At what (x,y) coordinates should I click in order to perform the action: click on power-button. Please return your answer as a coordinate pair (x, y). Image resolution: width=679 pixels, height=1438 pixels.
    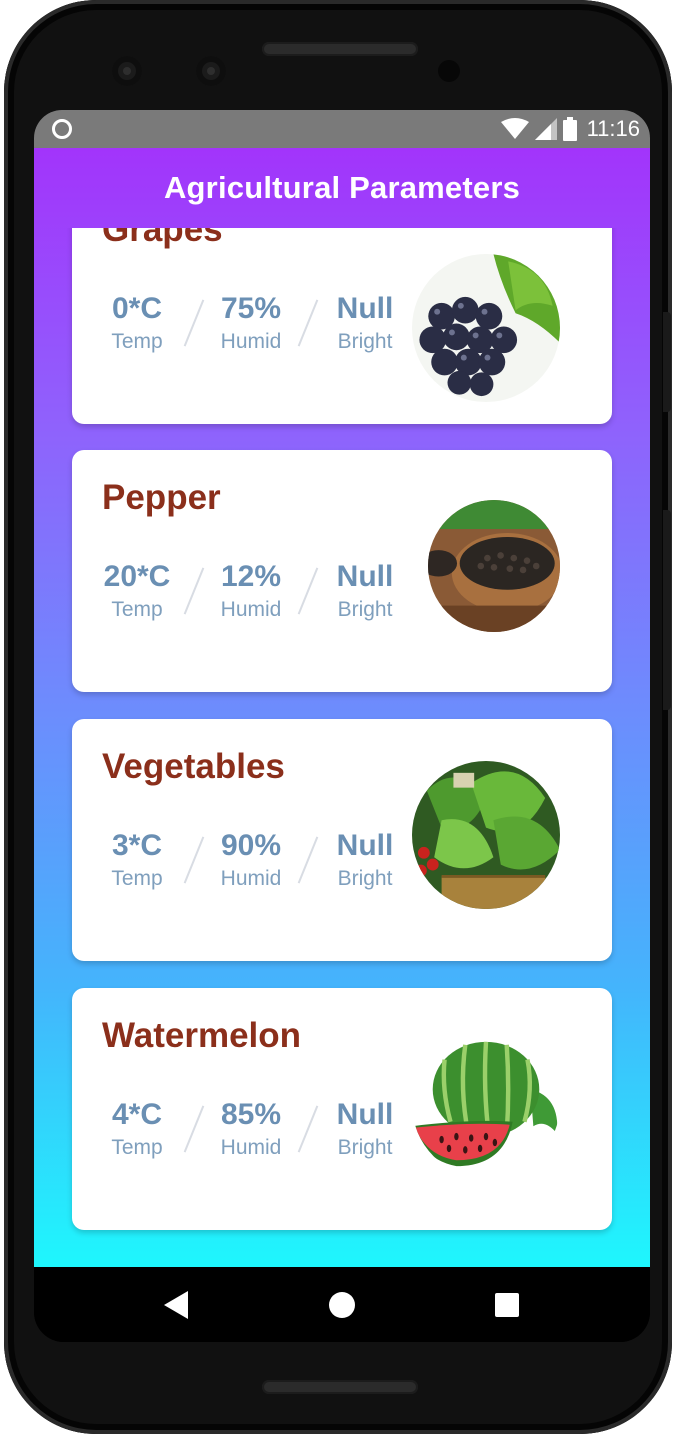
    Looking at the image, I should click on (667, 362).